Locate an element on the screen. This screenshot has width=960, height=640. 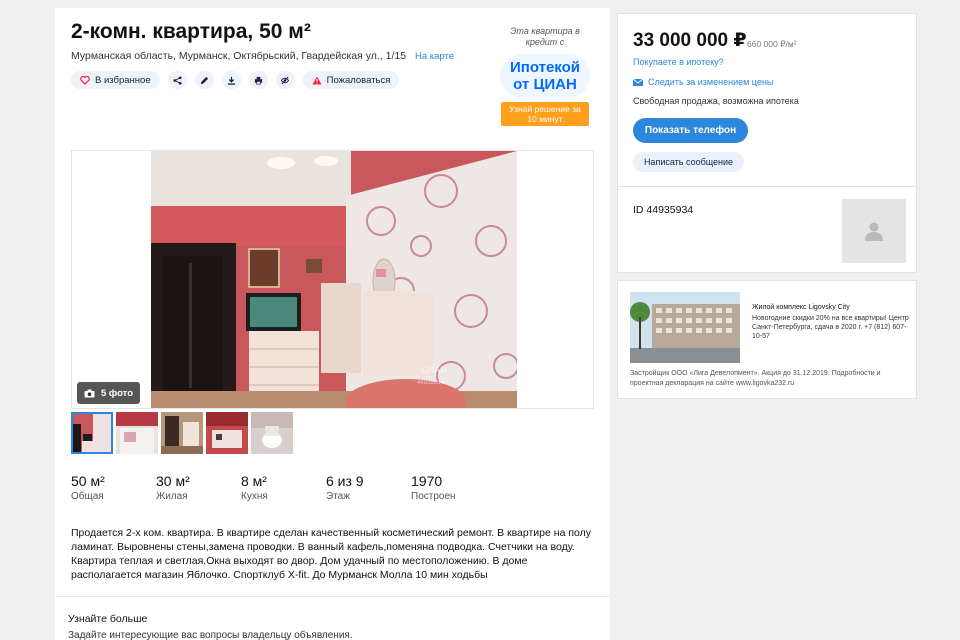
pencil-icon is located at coordinates (204, 80).